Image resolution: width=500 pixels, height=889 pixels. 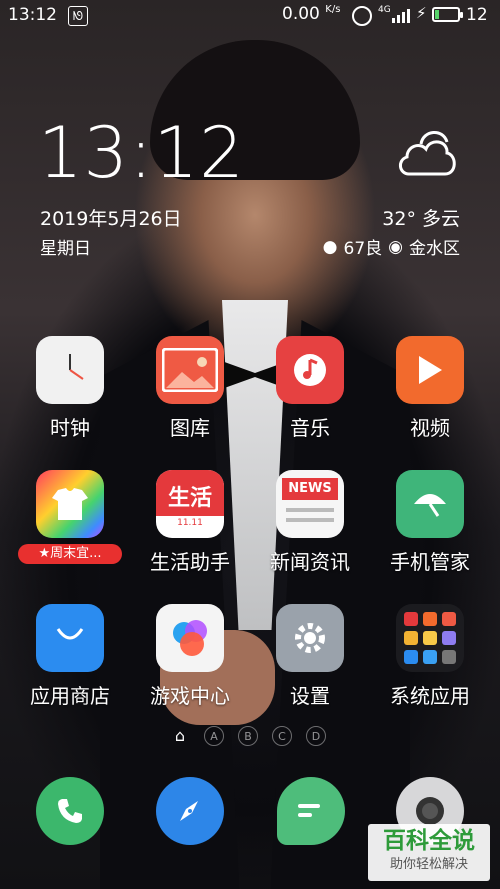 I want to click on status-bar: 13:12 ᘚ 0.00 K/s 4G ⚡ 12, so click(x=250, y=16).